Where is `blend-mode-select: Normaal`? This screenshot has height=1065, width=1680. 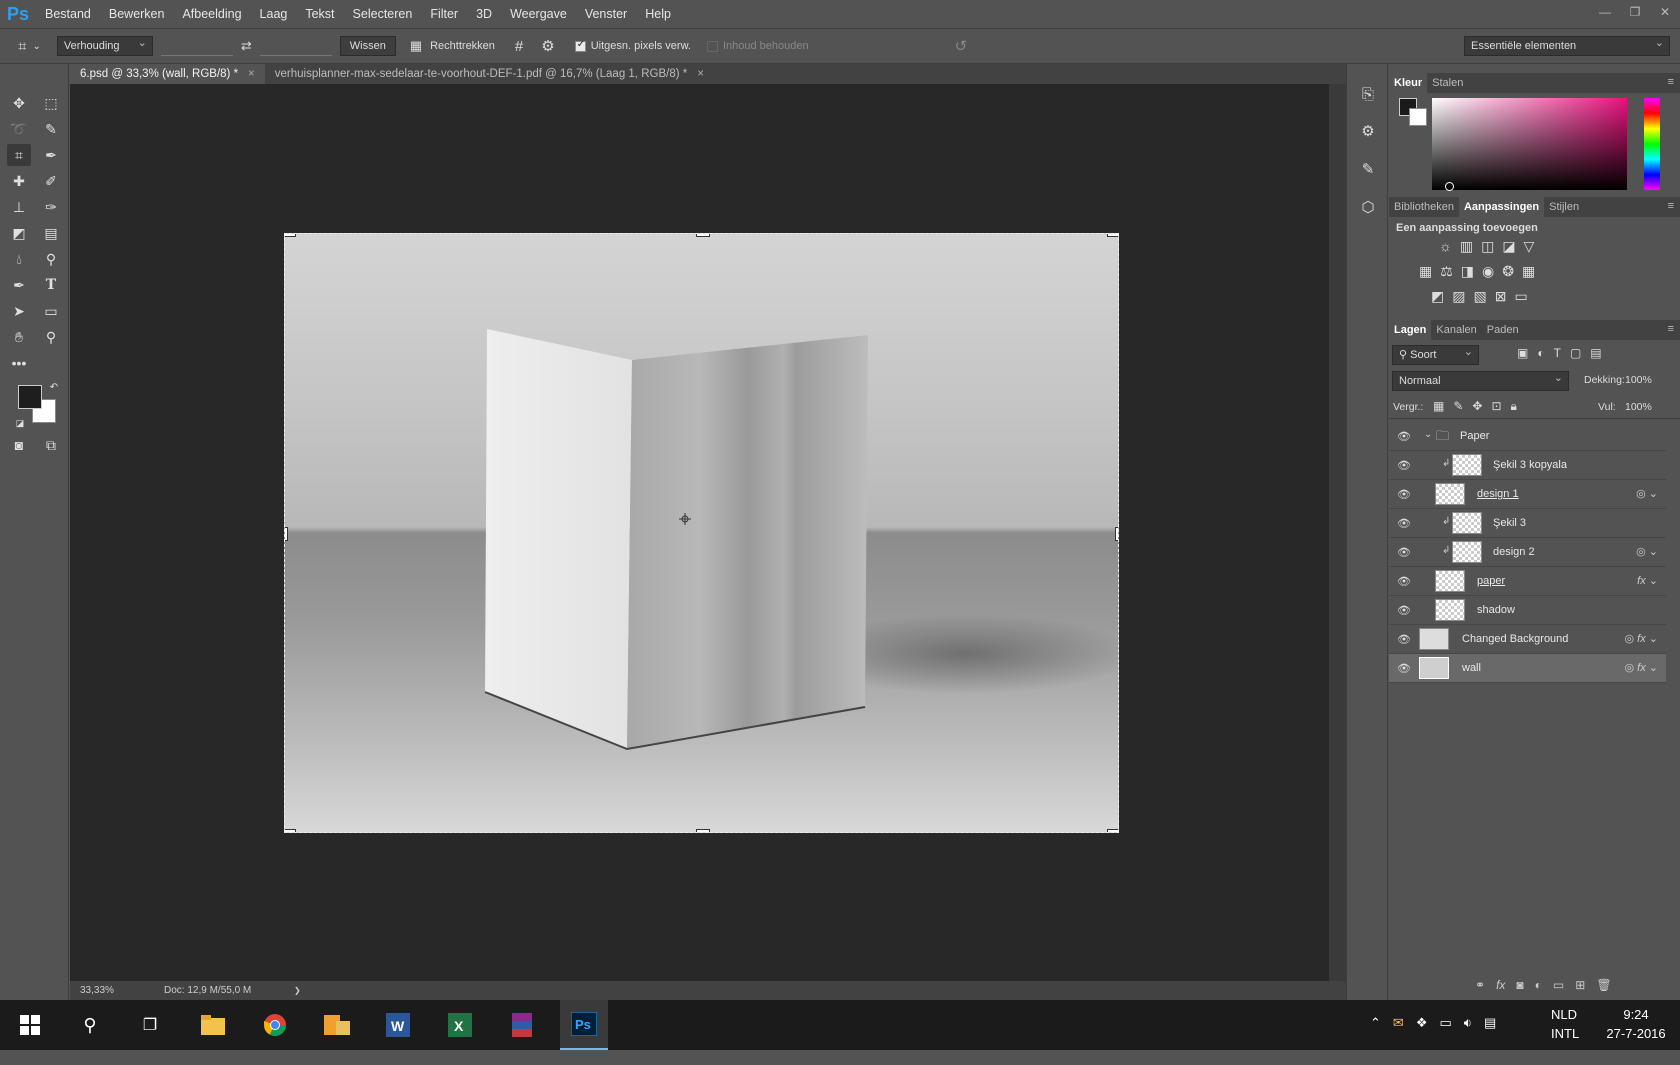
blend-mode-select: Normaal is located at coordinates (1480, 380).